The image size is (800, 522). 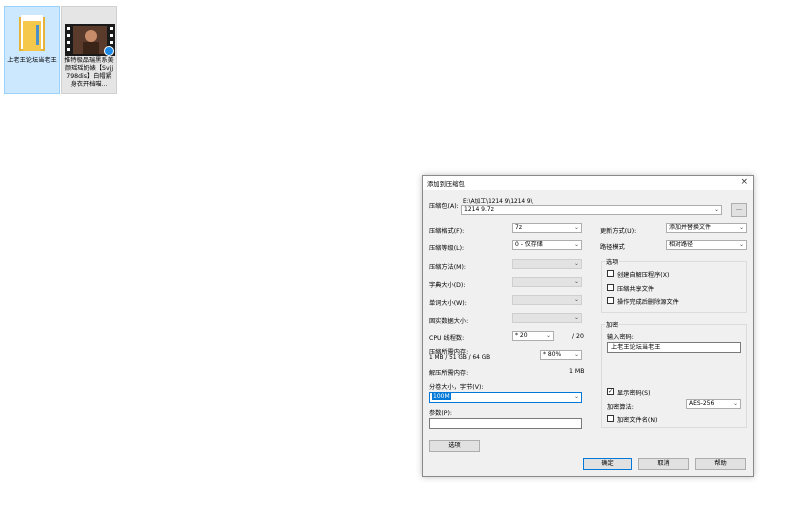 What do you see at coordinates (577, 371) in the screenshot?
I see `decomp-value: 1 MB` at bounding box center [577, 371].